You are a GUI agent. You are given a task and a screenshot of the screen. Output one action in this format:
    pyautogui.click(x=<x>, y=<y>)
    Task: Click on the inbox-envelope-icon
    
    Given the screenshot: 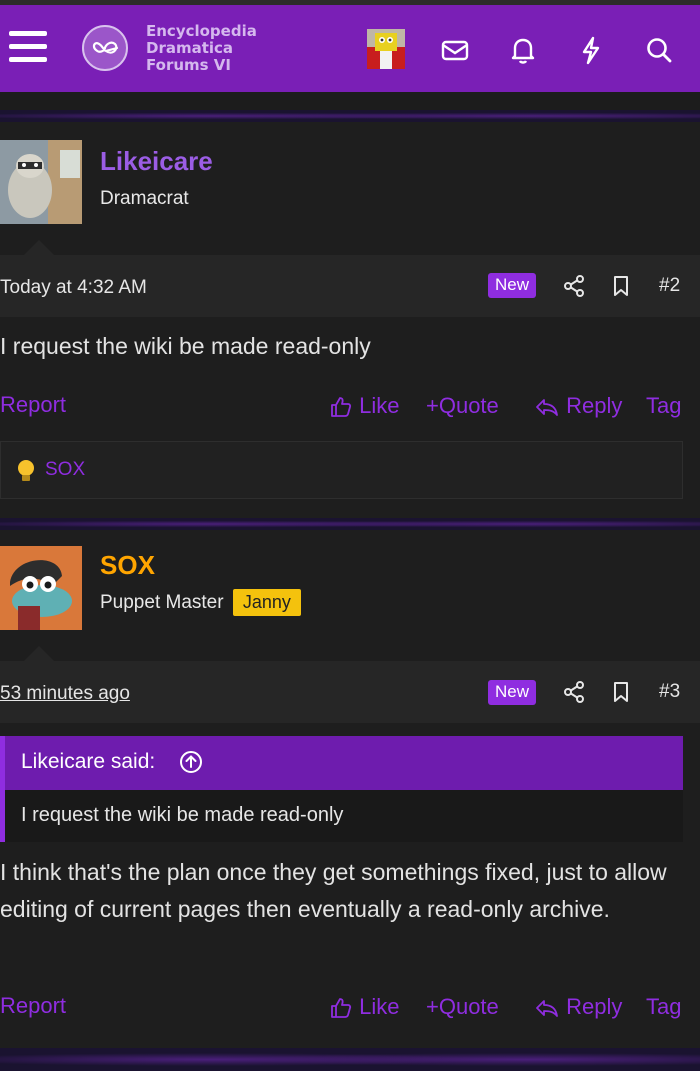 What is the action you would take?
    pyautogui.click(x=455, y=50)
    